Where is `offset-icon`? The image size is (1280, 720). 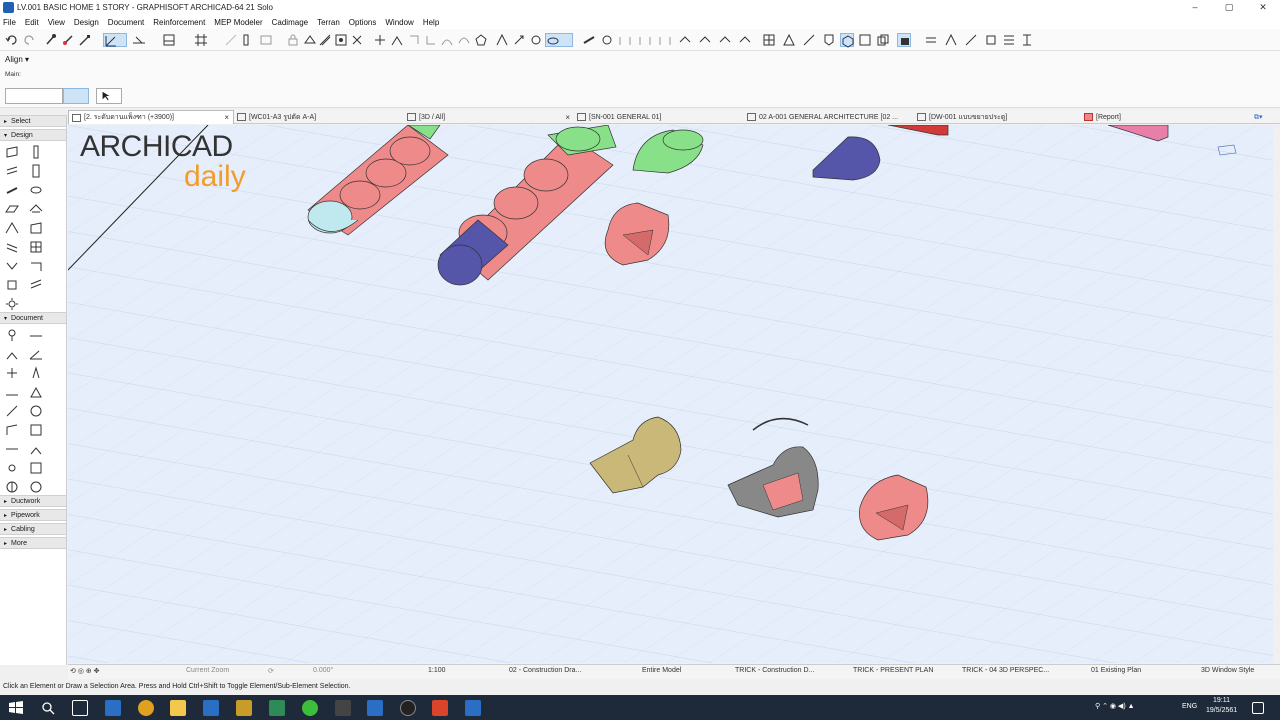
offset-icon is located at coordinates (447, 40).